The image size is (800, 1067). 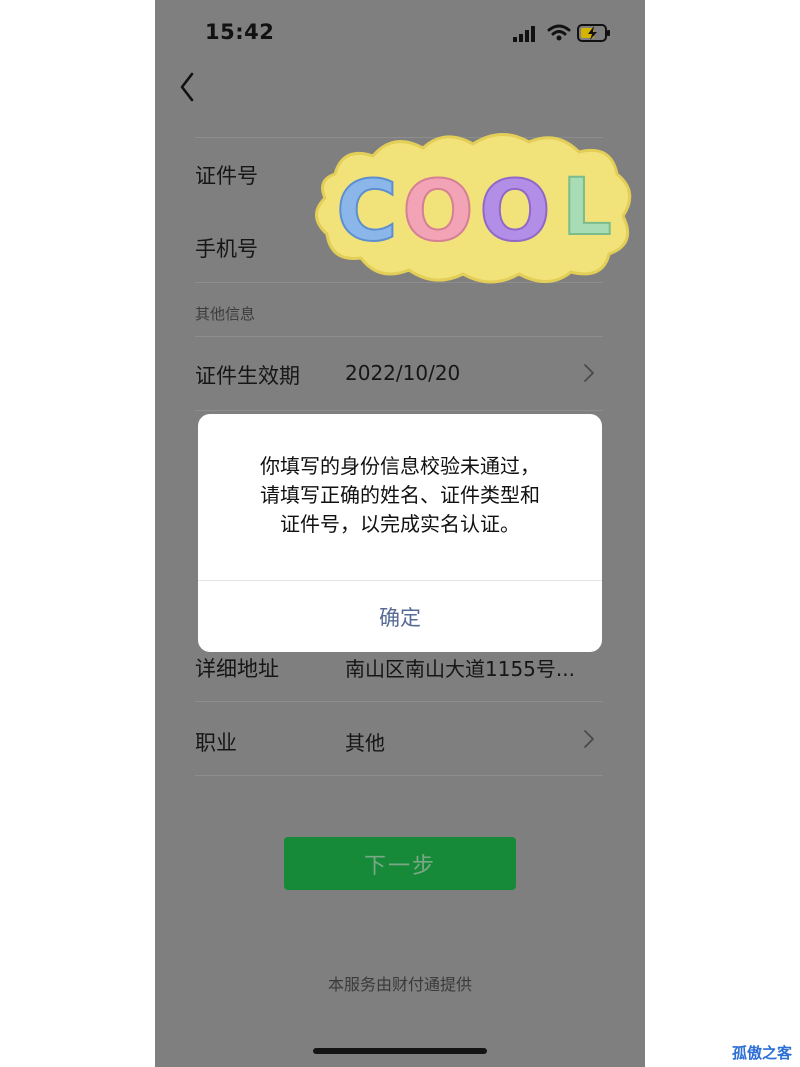 What do you see at coordinates (226, 249) in the screenshot?
I see `phone-label: 手机号` at bounding box center [226, 249].